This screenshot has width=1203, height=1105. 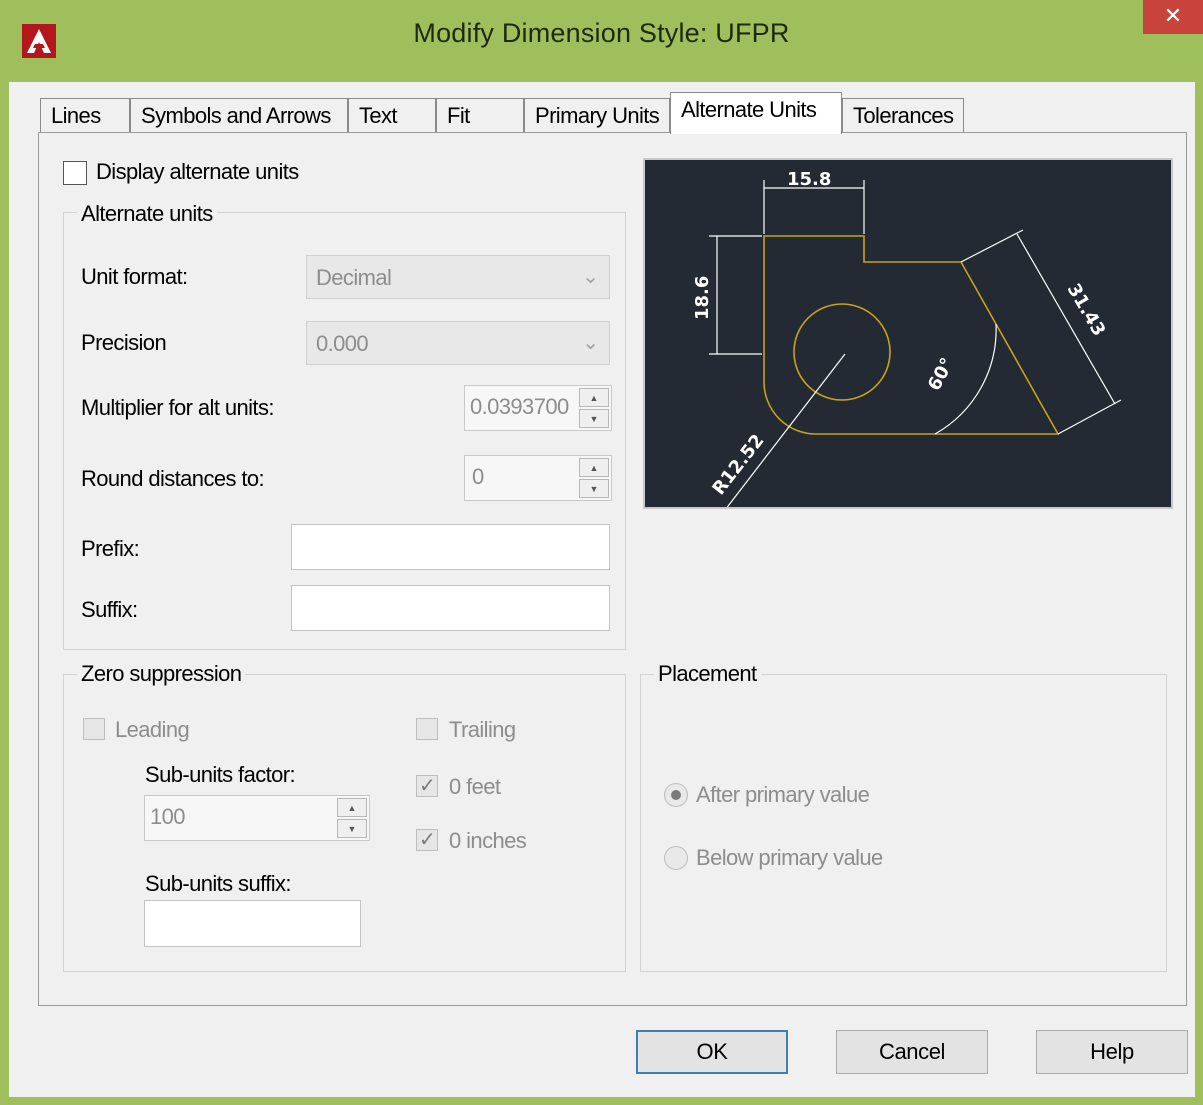 What do you see at coordinates (458, 277) in the screenshot?
I see `unit-format-select: Decimal ⌄` at bounding box center [458, 277].